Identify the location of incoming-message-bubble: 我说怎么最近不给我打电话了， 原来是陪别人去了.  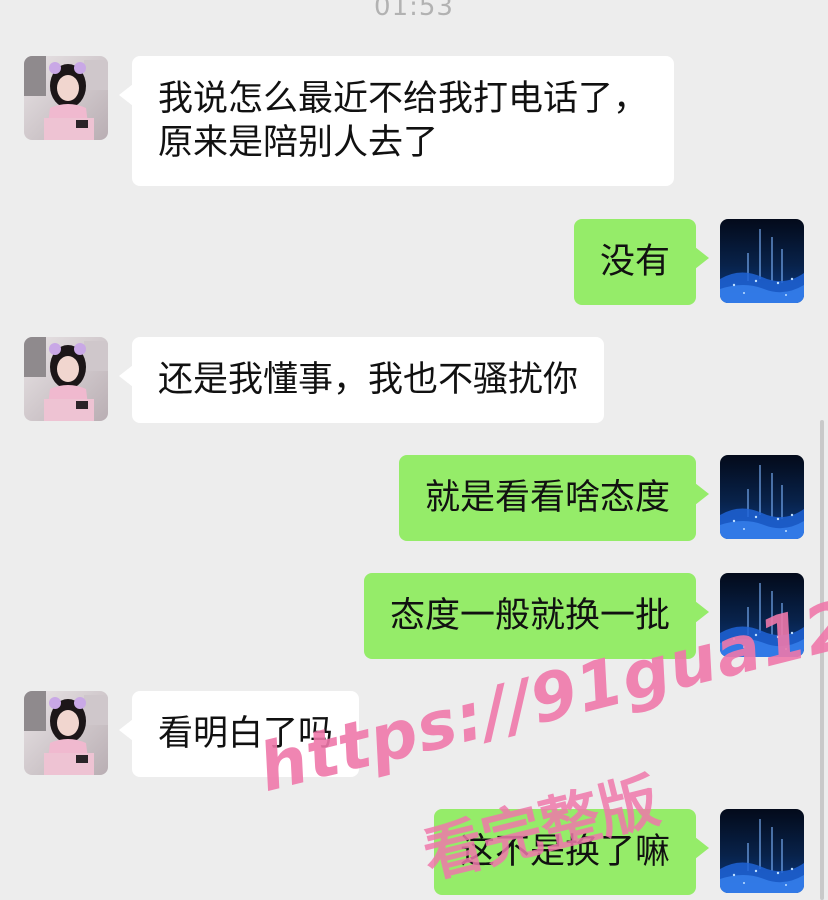
(396, 121).